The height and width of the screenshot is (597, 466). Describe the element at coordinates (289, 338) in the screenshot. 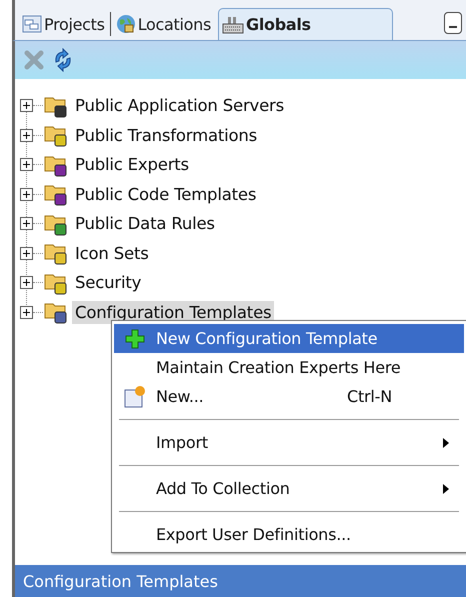

I see `menu-item: New Configuration Template` at that location.